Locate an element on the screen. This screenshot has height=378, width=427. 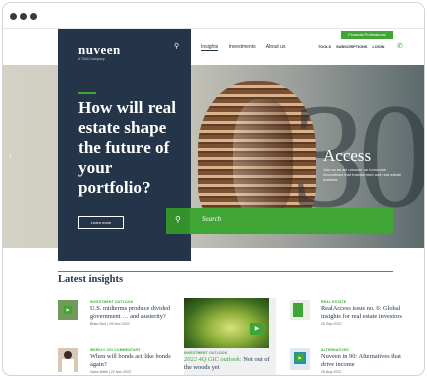
logo-tagline: A TIAA Company is located at coordinates (91, 59).